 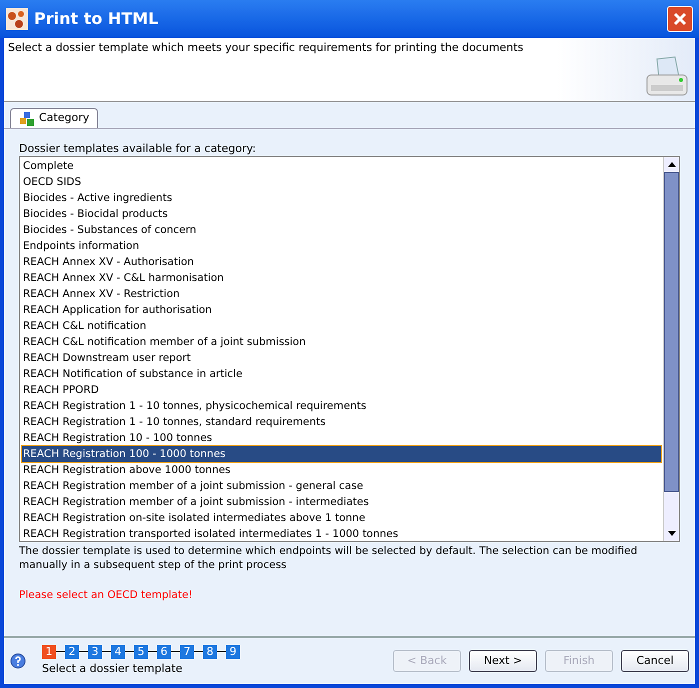 I want to click on list-item: REACH Application for authorisation, so click(x=341, y=310).